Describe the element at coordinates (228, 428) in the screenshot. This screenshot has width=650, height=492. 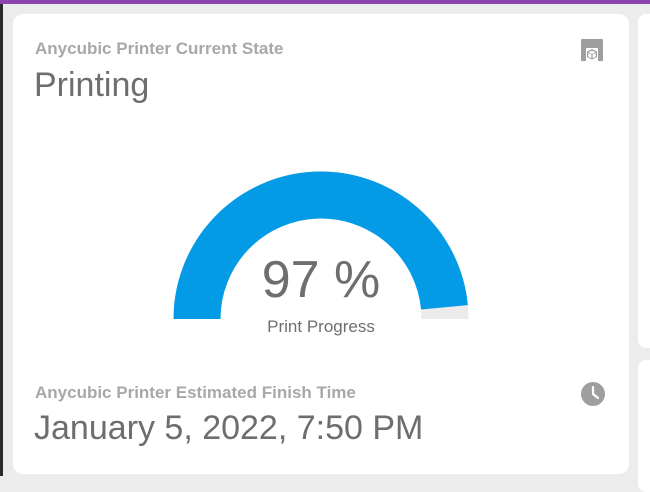
I see `finish-time-value: January 5, 2022, 7:50 PM` at that location.